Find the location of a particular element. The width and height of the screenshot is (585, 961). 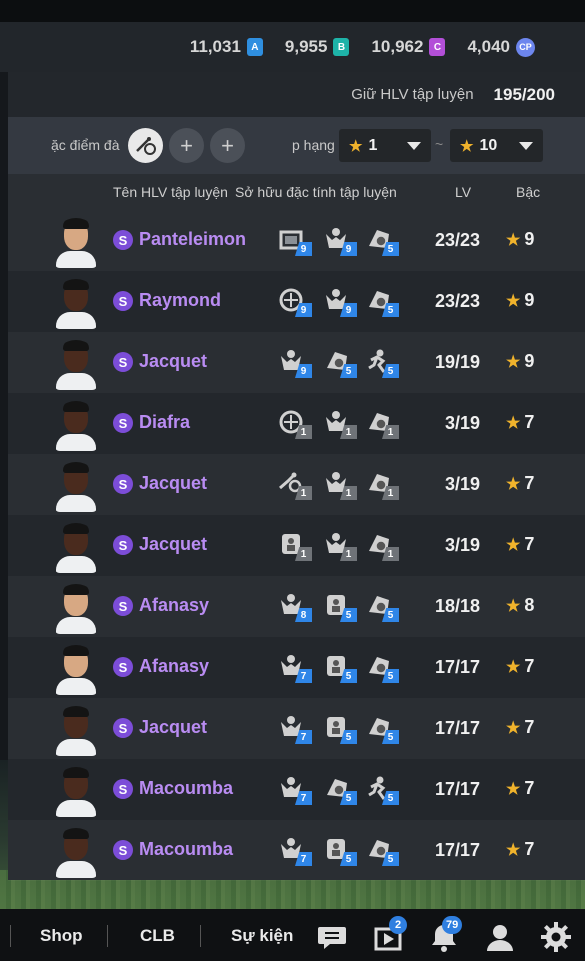

tackle-icon is located at coordinates (145, 145).